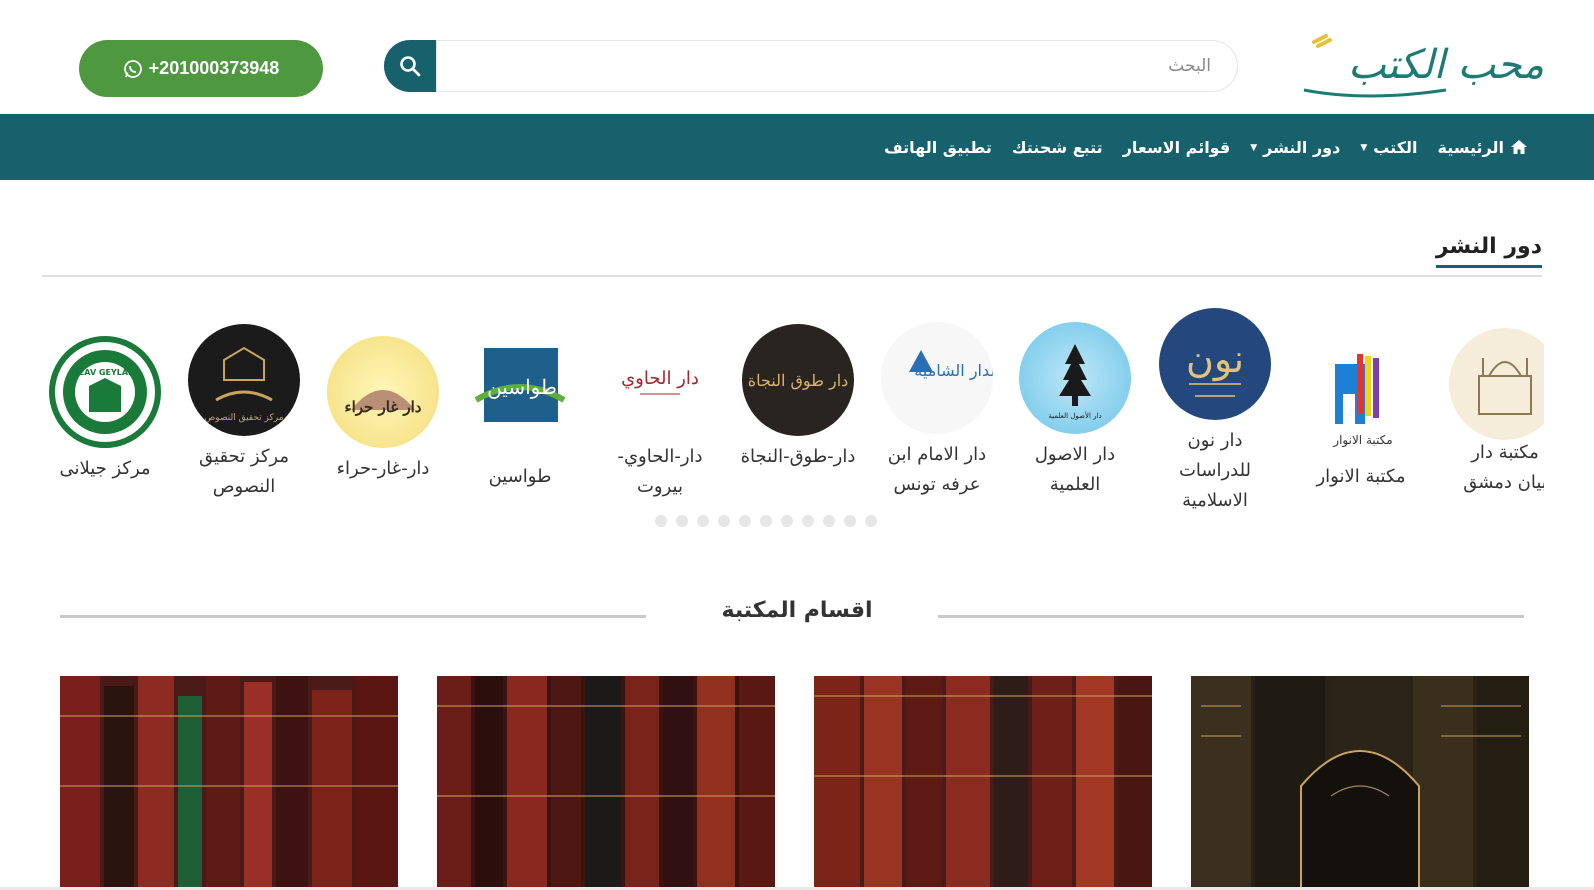 This screenshot has width=1594, height=890. I want to click on nav-mobile-app: تطبيق الهاتف, so click(938, 147).